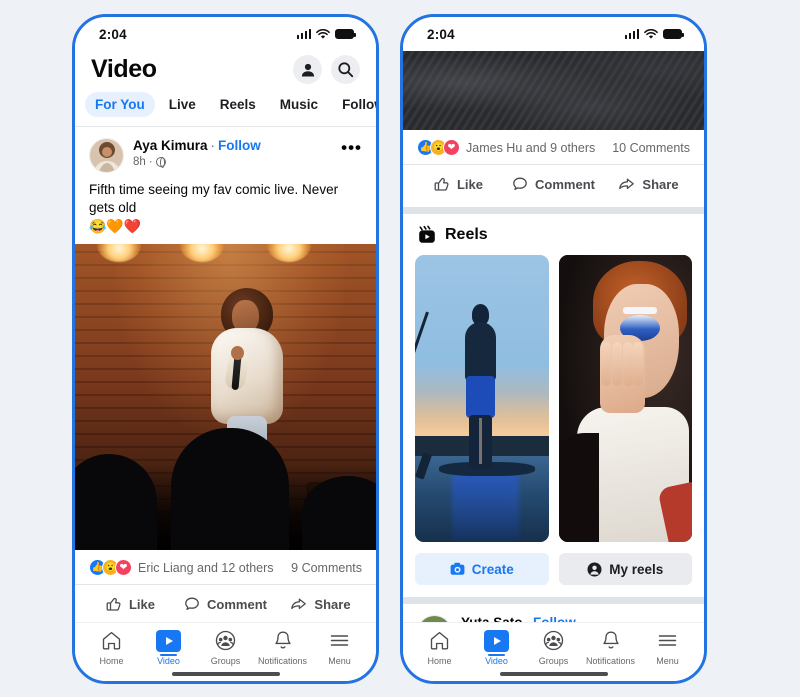  What do you see at coordinates (225, 661) in the screenshot?
I see `nav-label: Groups` at bounding box center [225, 661].